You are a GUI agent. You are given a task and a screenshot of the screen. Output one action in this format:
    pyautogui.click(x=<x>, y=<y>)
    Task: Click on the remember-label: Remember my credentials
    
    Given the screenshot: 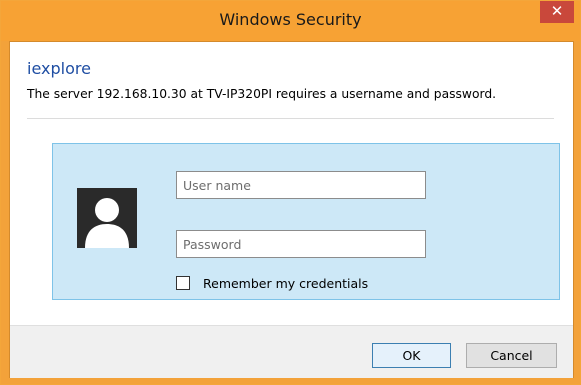 What is the action you would take?
    pyautogui.click(x=286, y=283)
    